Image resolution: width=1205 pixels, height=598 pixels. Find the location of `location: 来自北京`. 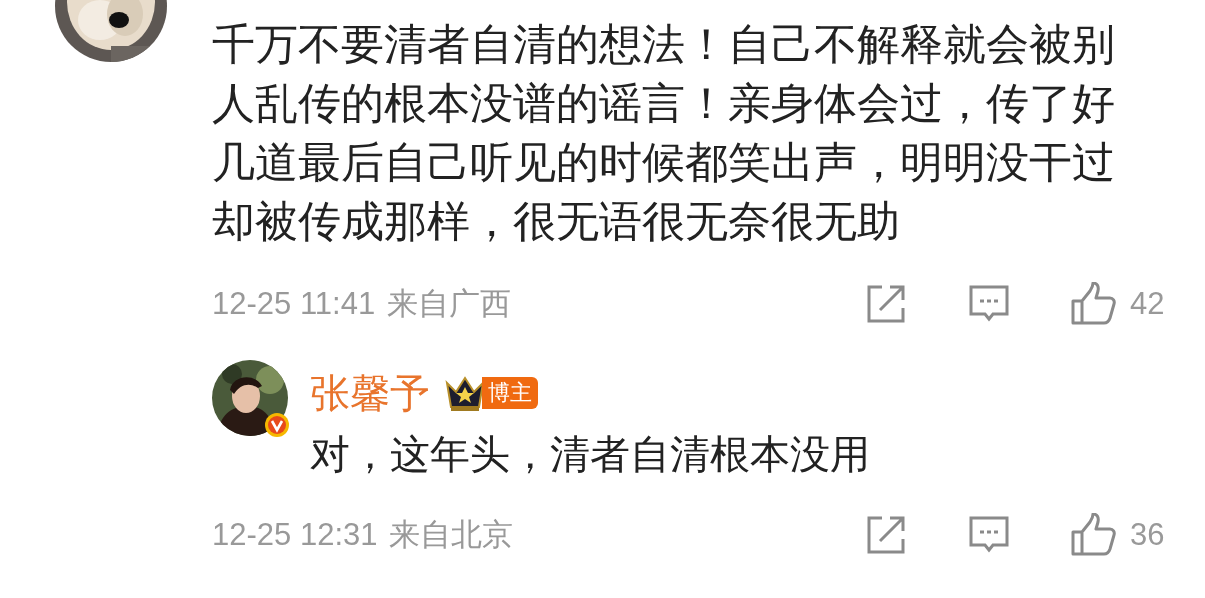

location: 来自北京 is located at coordinates (451, 534).